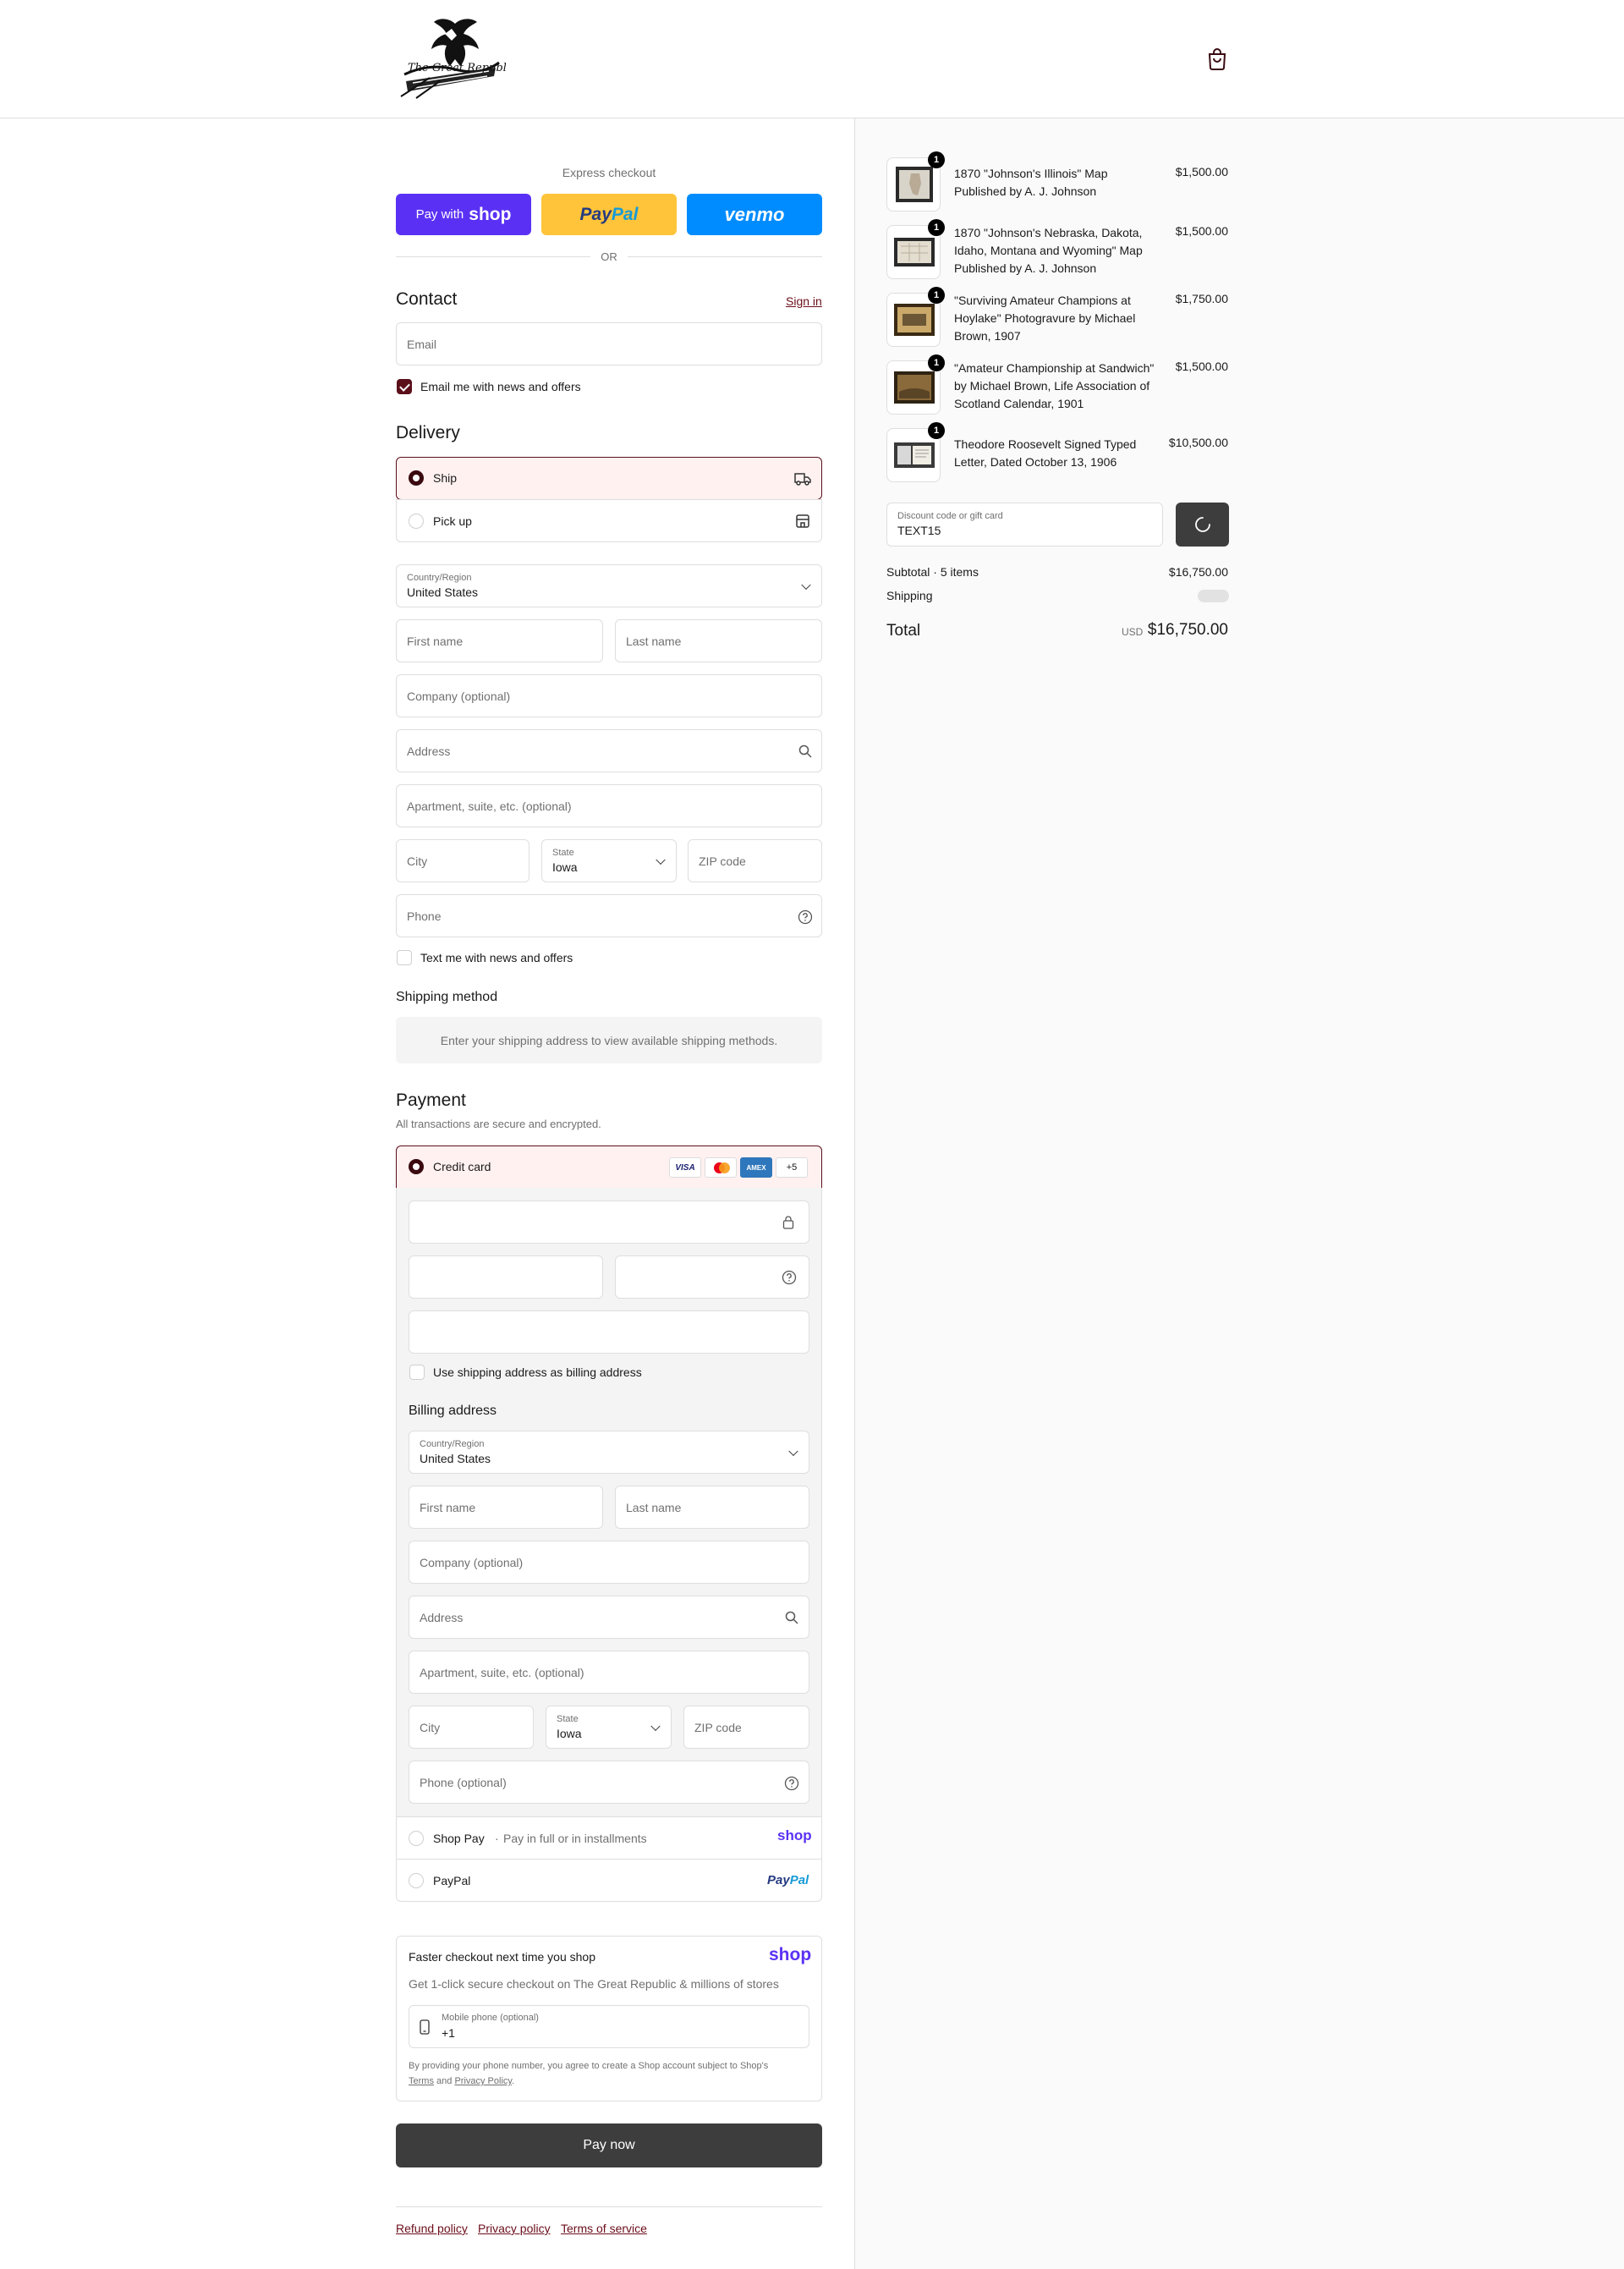  Describe the element at coordinates (447, 997) in the screenshot. I see `shipping-method-heading: Shipping method` at that location.